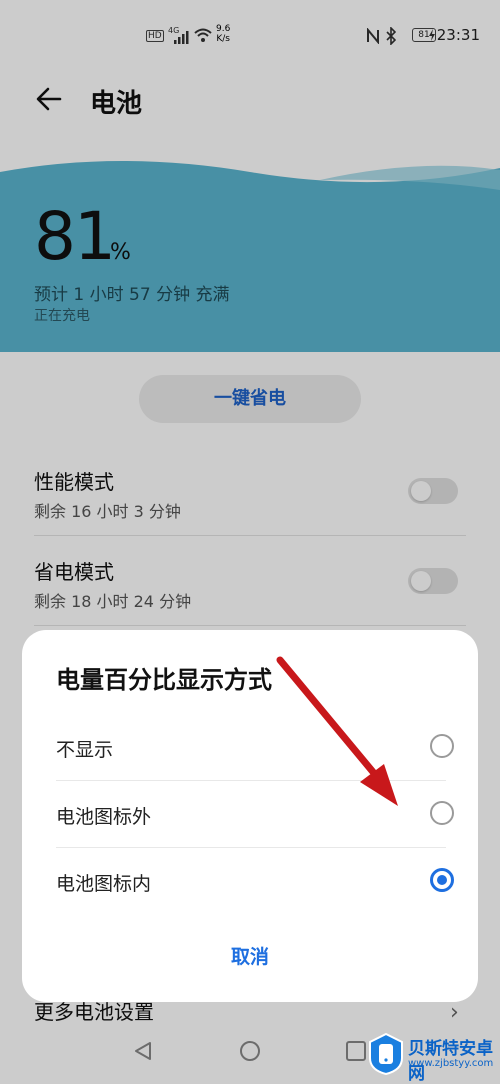  What do you see at coordinates (428, 1053) in the screenshot?
I see `watermark: 贝斯特安卓网 www.zjbstyy.com` at bounding box center [428, 1053].